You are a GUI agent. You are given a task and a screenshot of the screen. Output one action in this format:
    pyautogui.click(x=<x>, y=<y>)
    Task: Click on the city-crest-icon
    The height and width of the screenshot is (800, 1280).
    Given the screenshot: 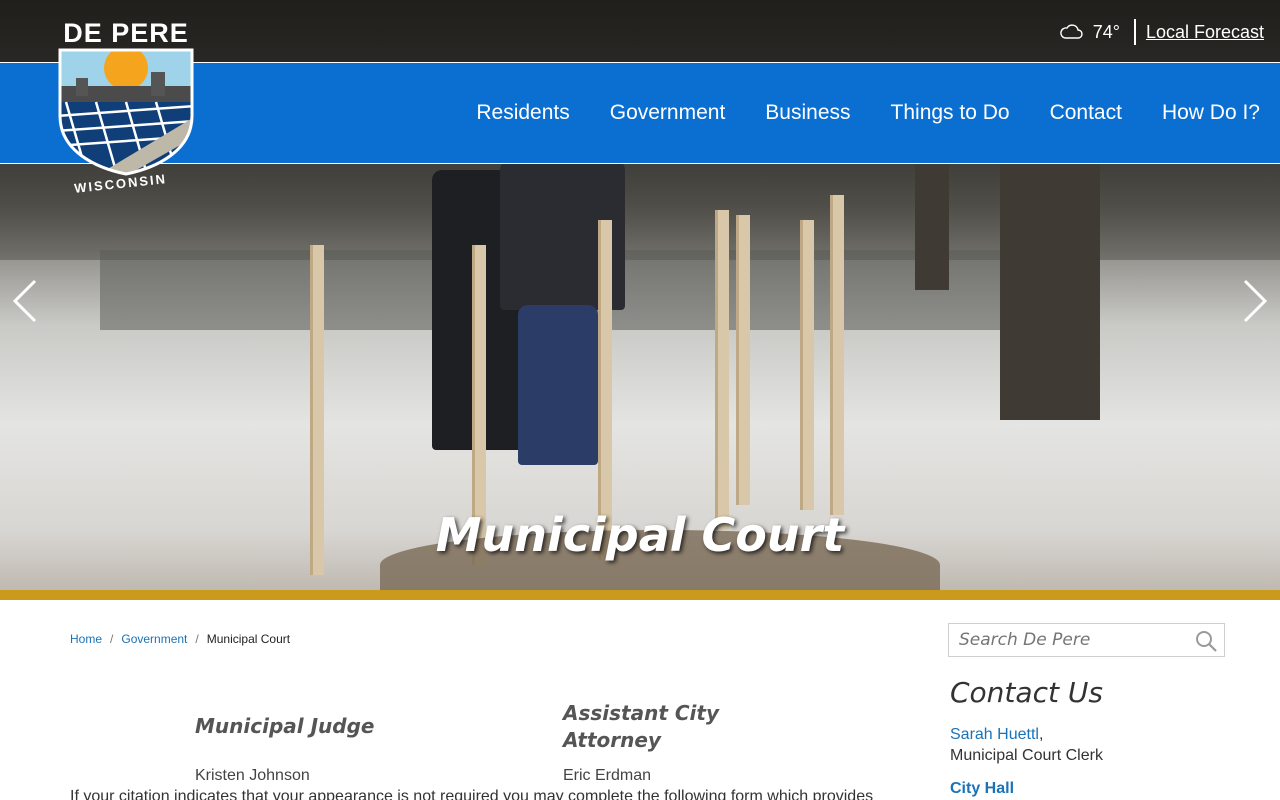 What is the action you would take?
    pyautogui.click(x=126, y=112)
    